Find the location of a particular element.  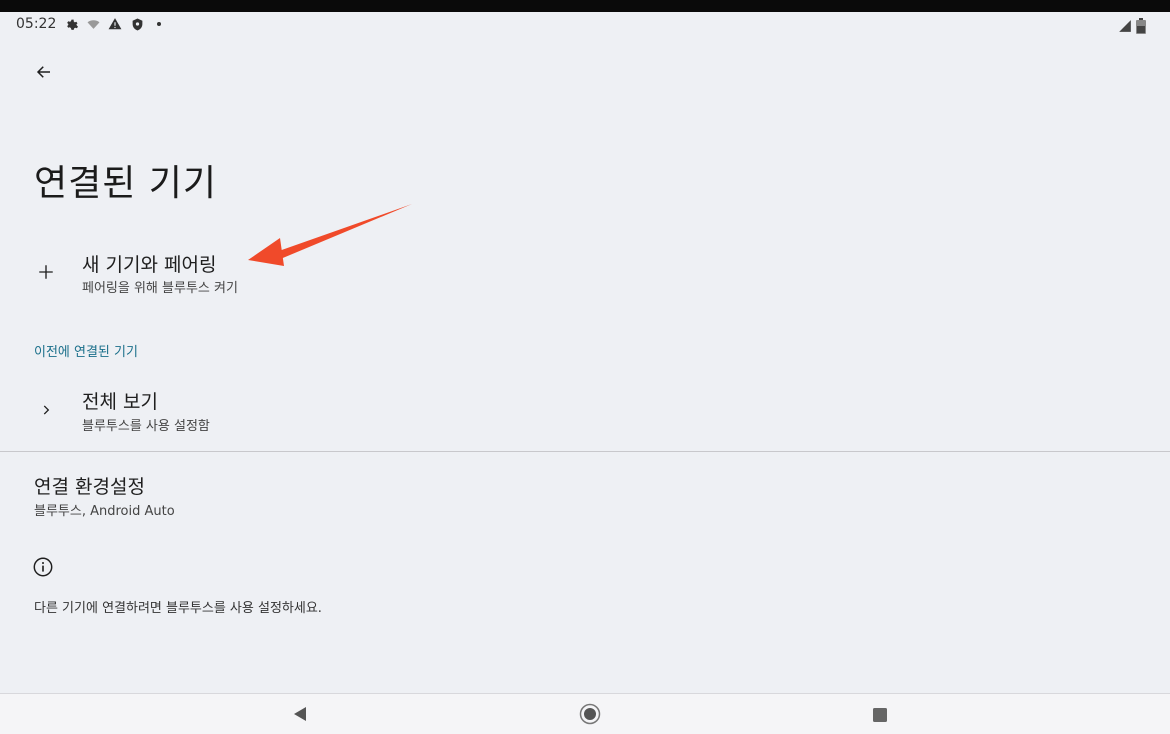

info-icon is located at coordinates (43, 567).